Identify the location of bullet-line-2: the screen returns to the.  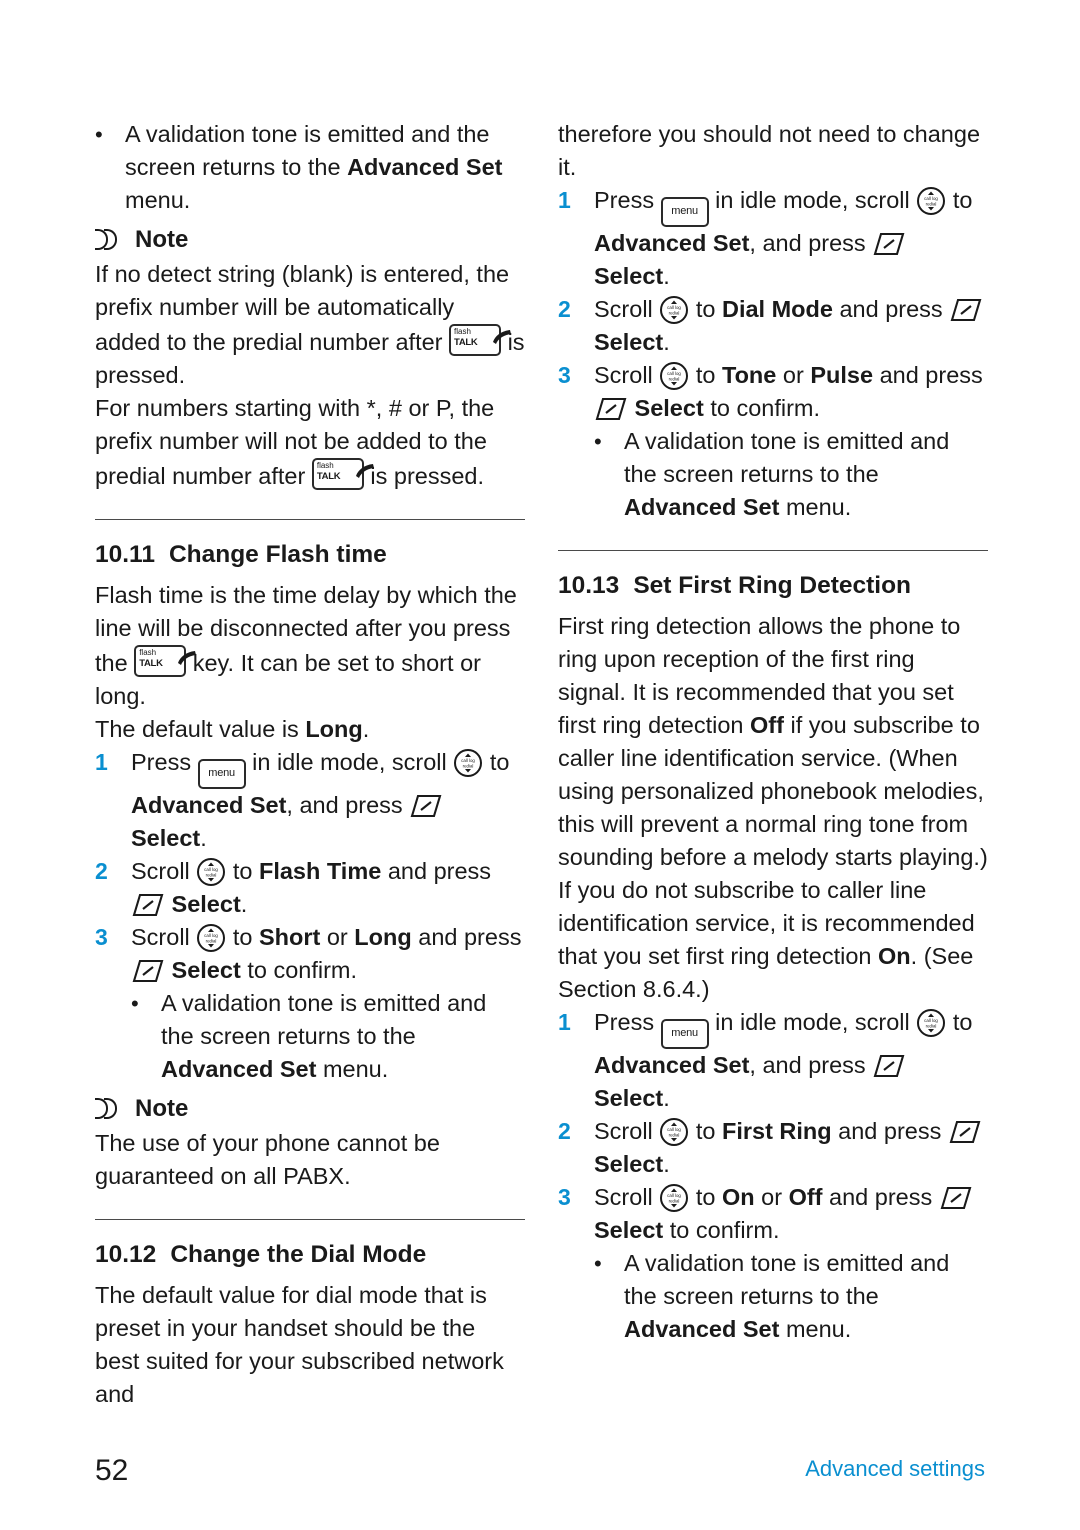
(288, 1036).